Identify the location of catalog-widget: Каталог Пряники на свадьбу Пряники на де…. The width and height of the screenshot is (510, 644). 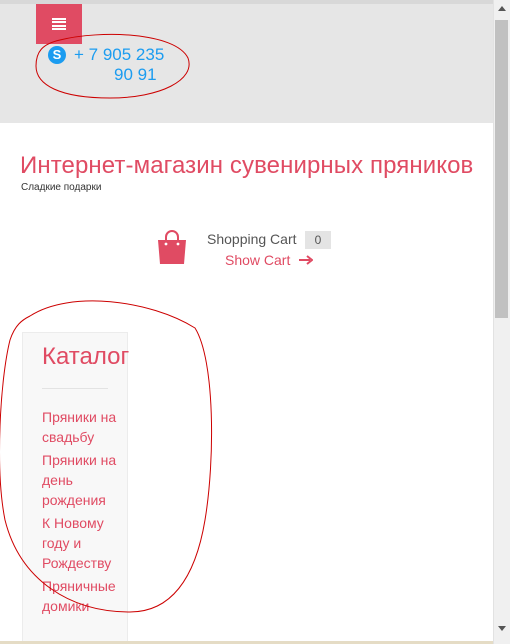
(76, 488).